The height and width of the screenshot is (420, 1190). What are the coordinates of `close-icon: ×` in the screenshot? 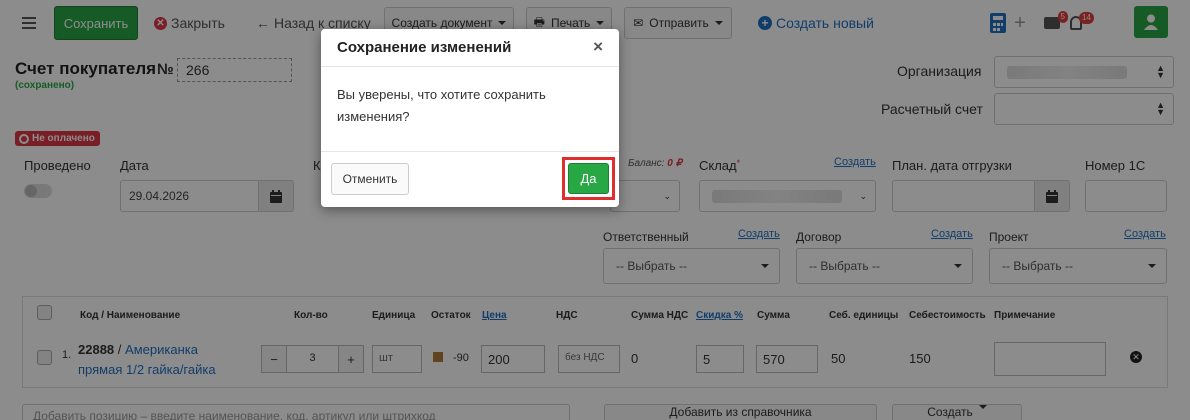 It's located at (598, 47).